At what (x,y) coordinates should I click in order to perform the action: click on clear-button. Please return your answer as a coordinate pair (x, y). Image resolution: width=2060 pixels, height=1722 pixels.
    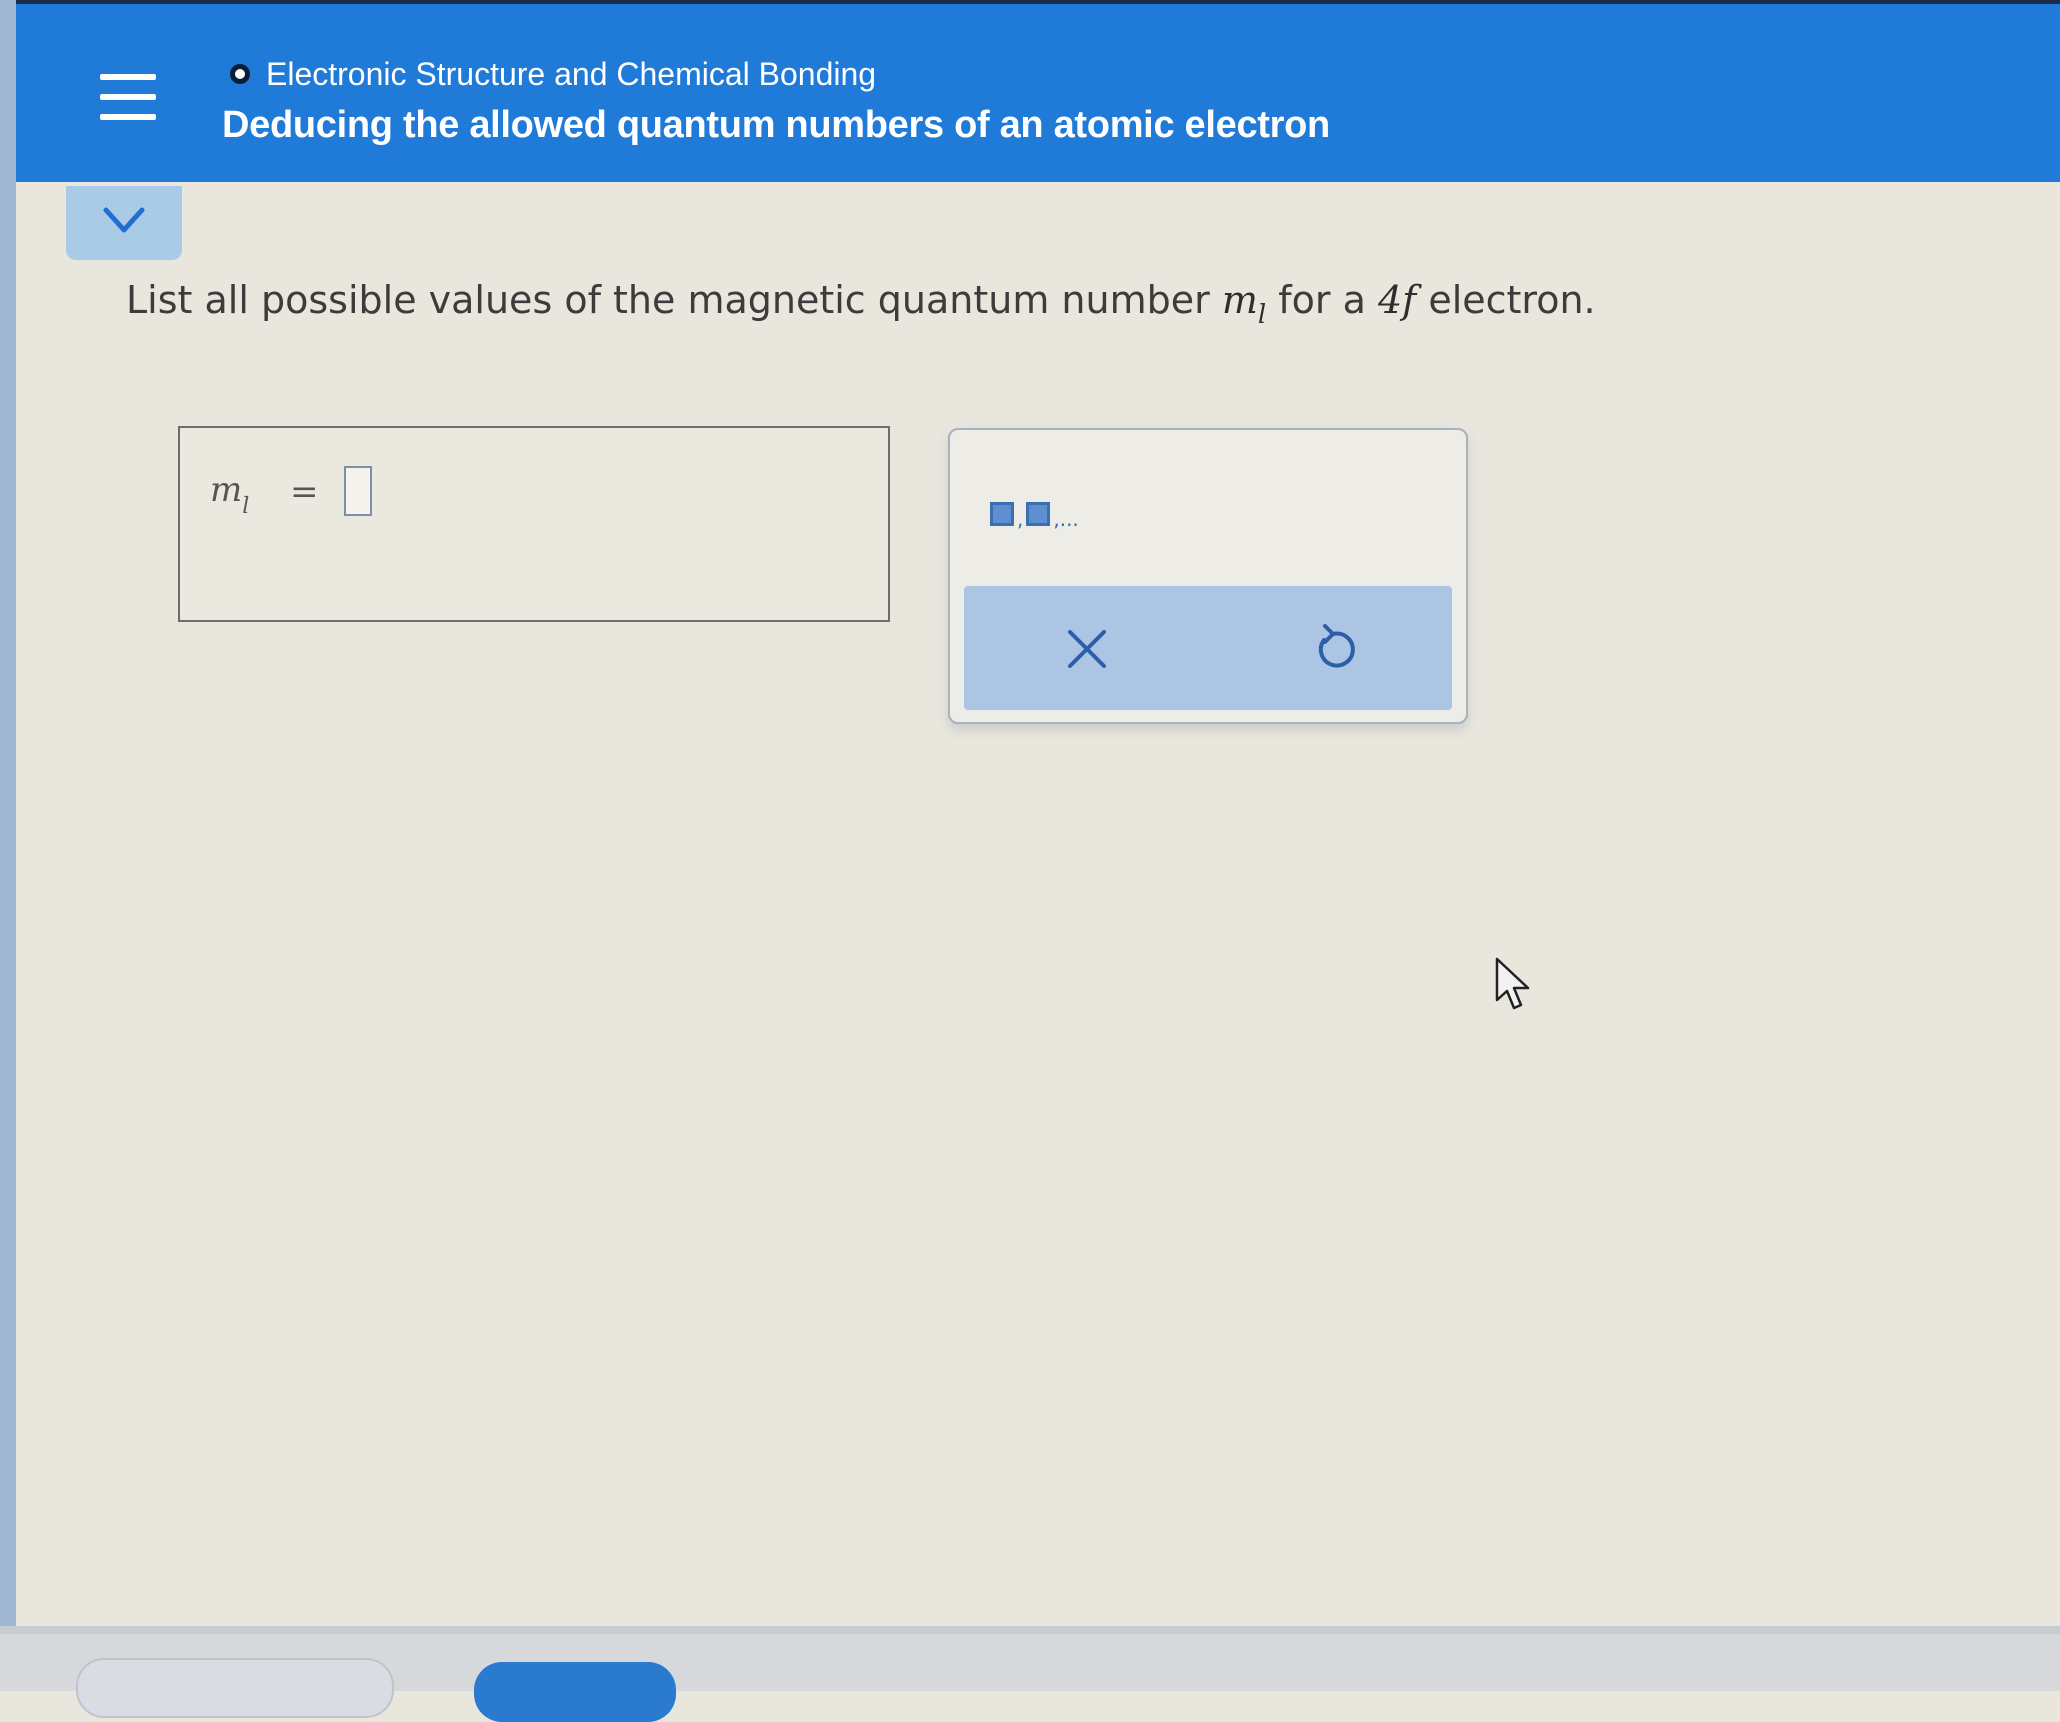
    Looking at the image, I should click on (1087, 649).